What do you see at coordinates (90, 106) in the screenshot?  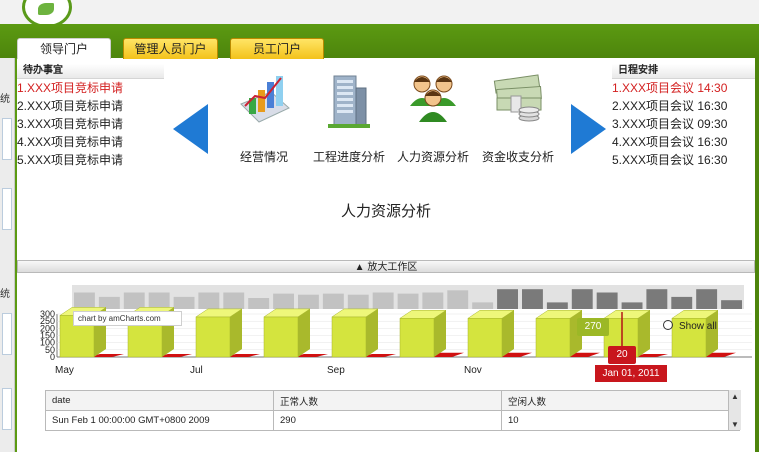 I see `todo-item: 2.XXX项目竞标申请` at bounding box center [90, 106].